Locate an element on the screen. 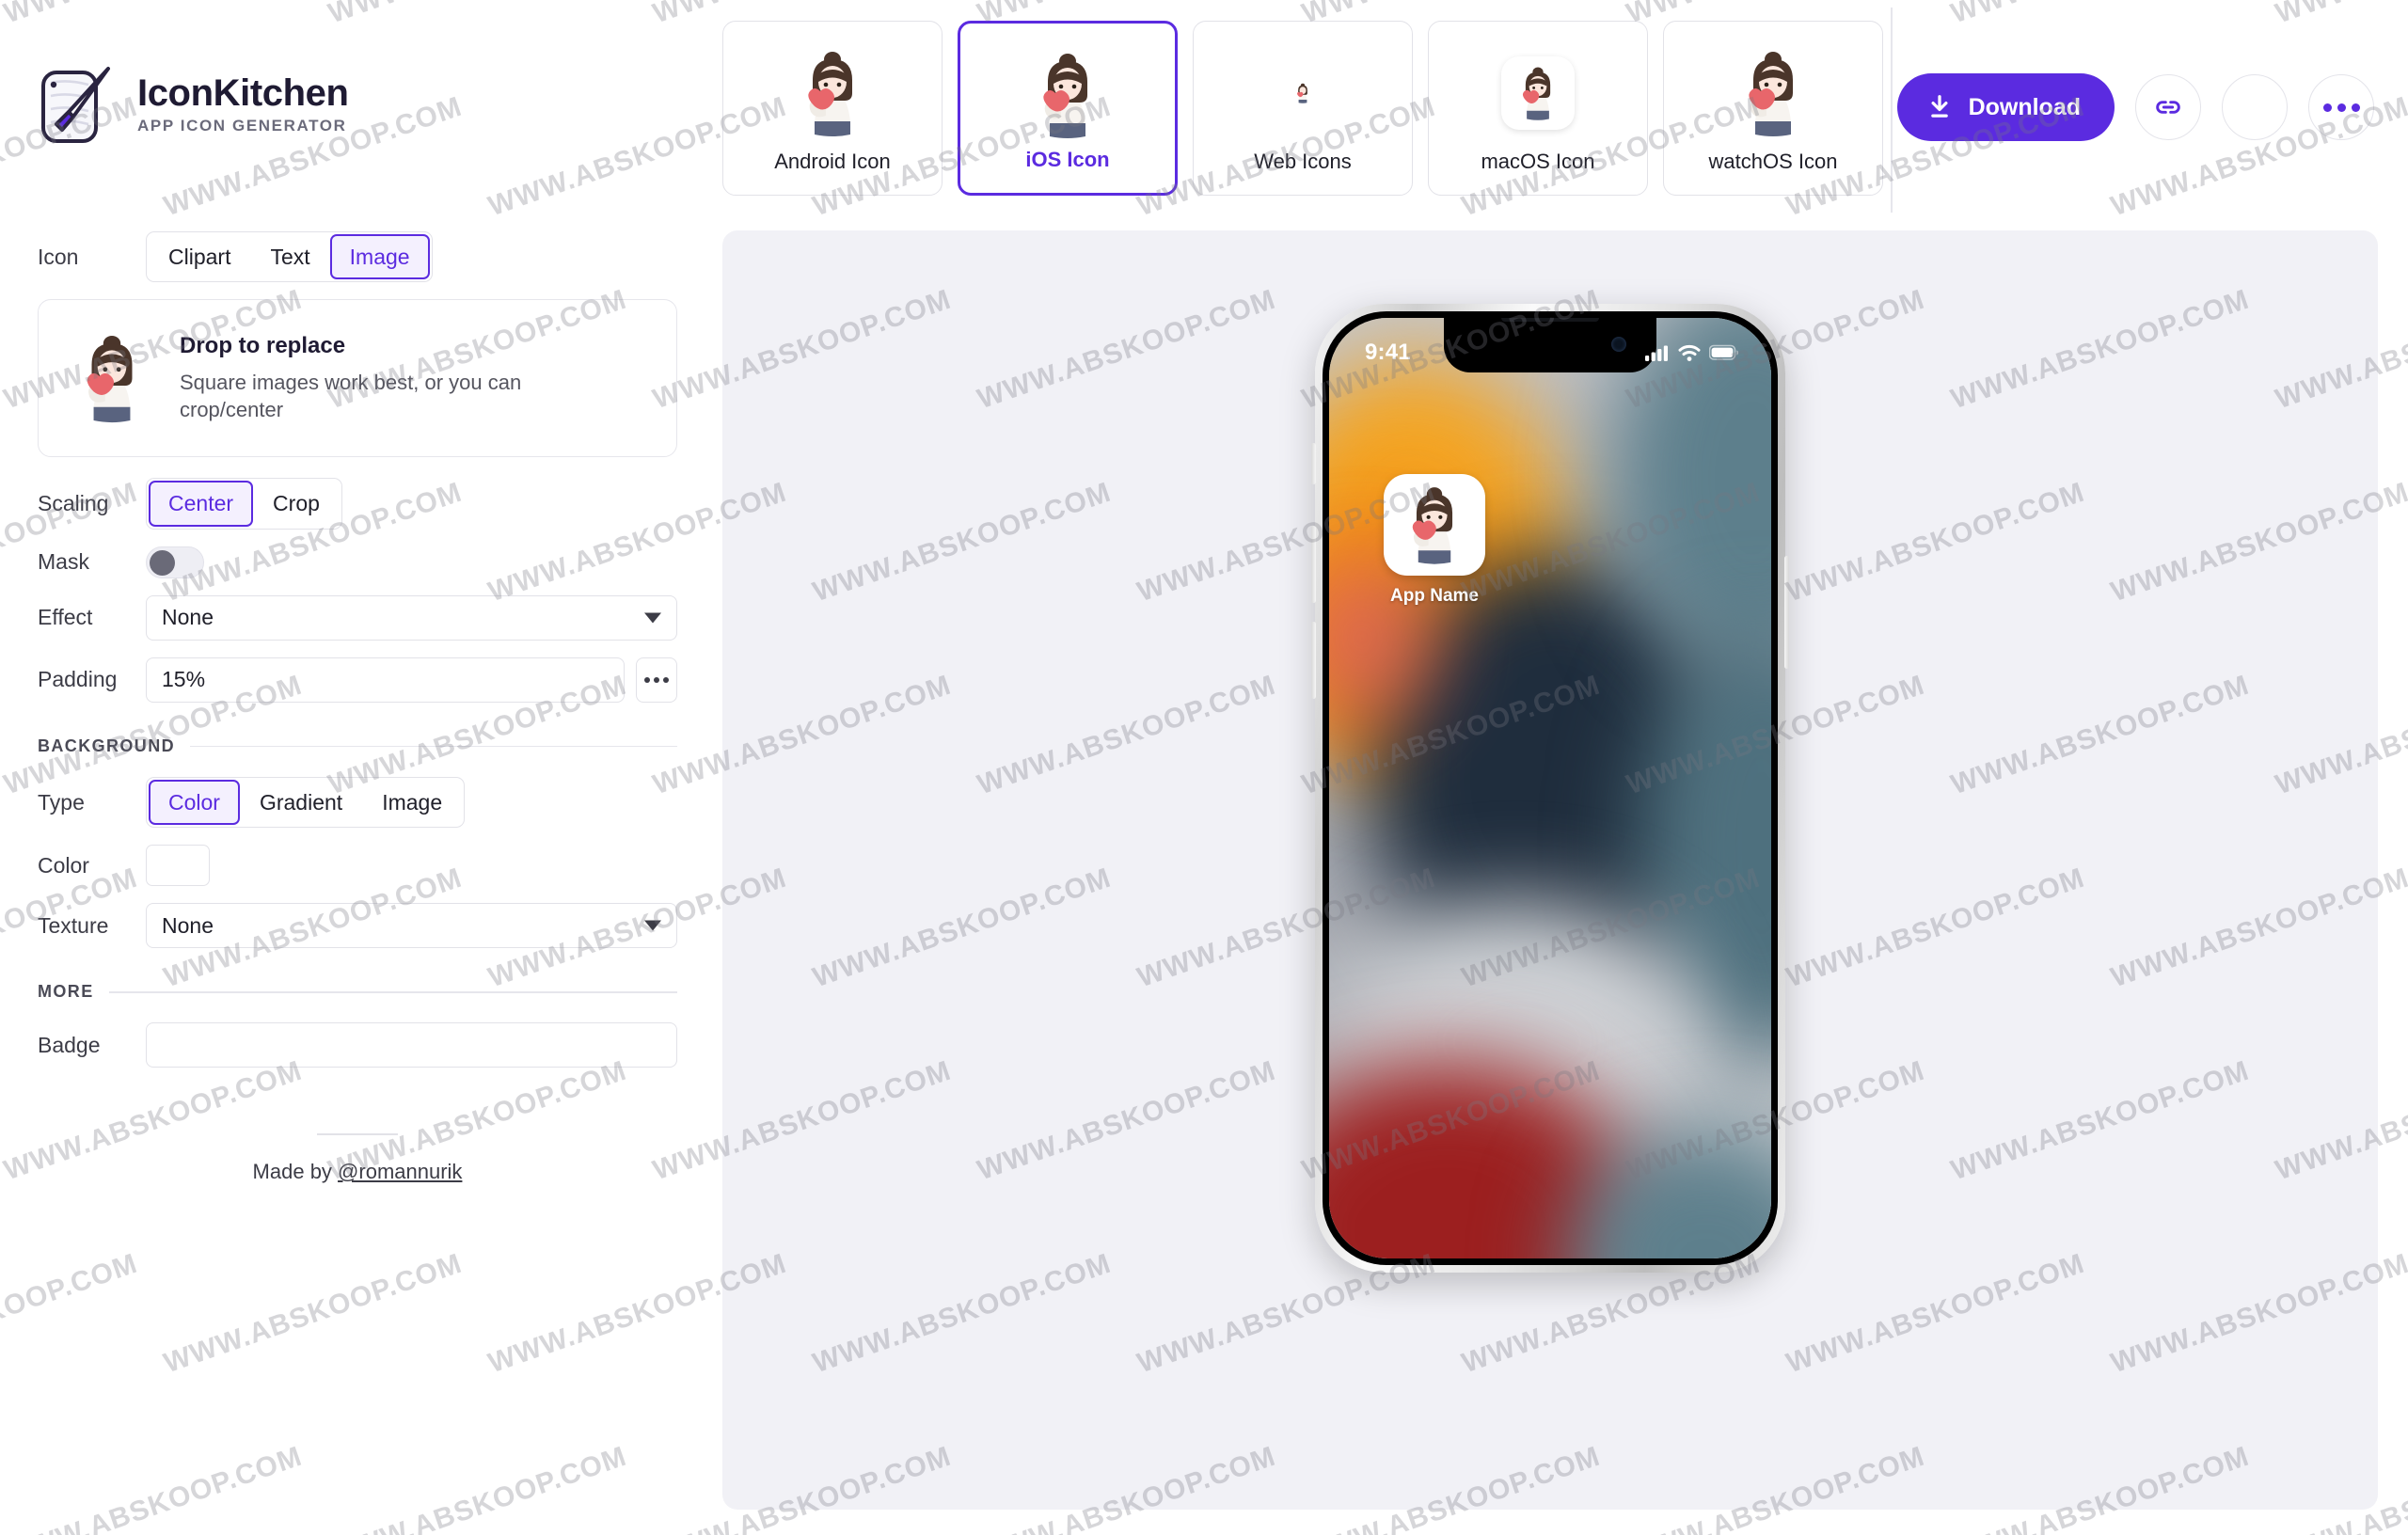 Image resolution: width=2408 pixels, height=1535 pixels. tab-web-icons: Web Icons is located at coordinates (1303, 108).